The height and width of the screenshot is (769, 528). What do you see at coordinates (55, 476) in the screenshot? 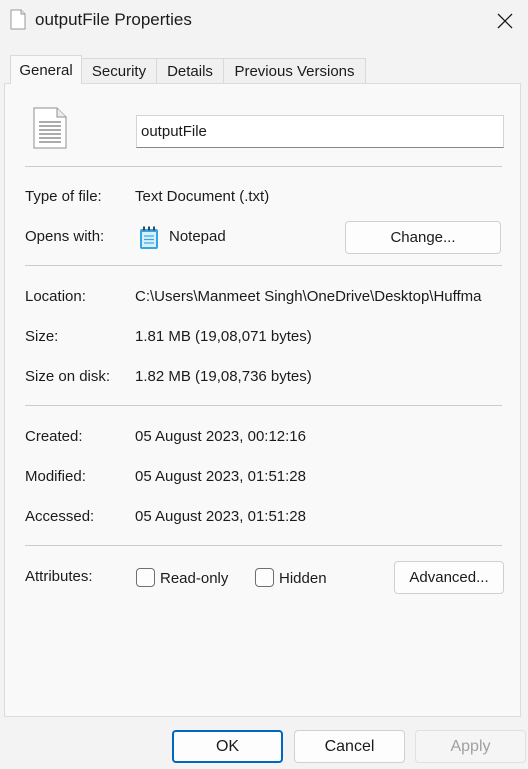
I see `modified-label: Modified:` at bounding box center [55, 476].